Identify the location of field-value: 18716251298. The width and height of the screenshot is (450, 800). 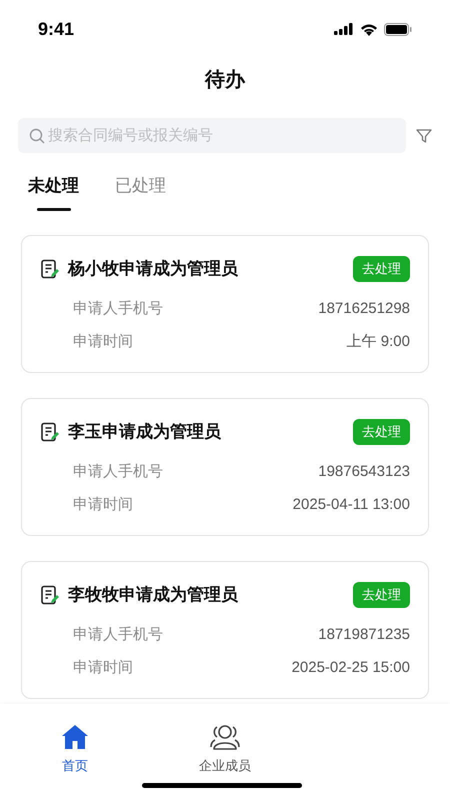
(364, 308).